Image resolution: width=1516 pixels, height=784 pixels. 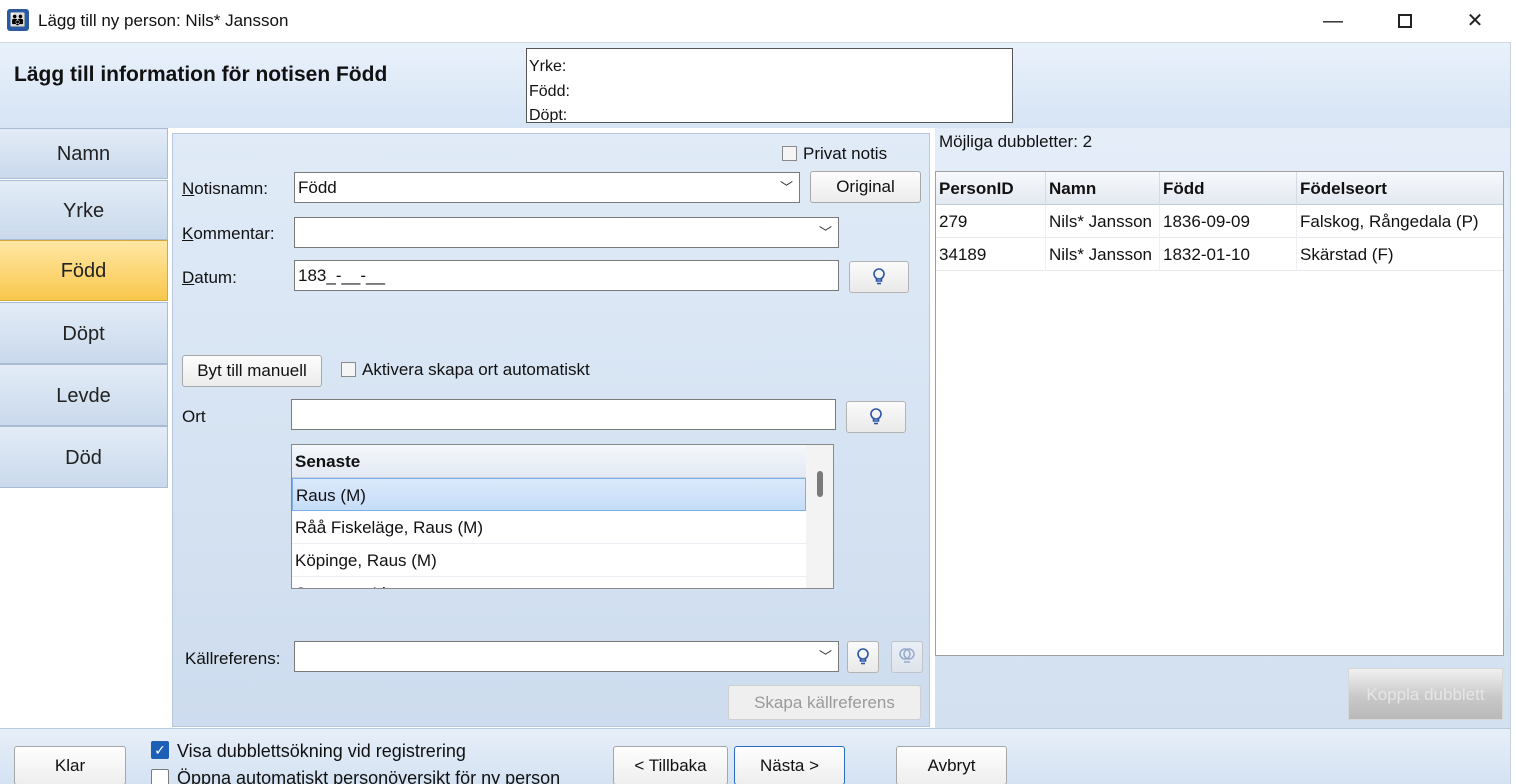 I want to click on notice-preview: Yrke: Född: Döpt:, so click(x=769, y=85).